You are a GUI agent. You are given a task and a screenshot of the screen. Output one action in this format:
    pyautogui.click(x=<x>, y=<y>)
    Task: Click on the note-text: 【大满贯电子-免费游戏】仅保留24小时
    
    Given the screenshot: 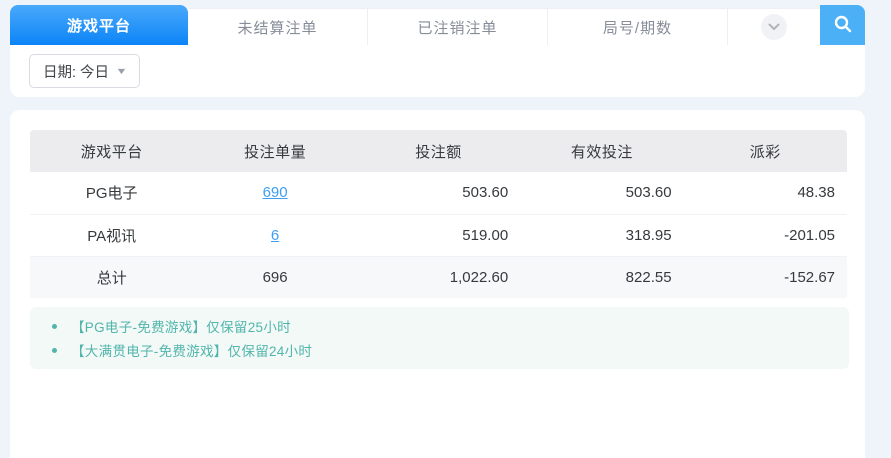 What is the action you would take?
    pyautogui.click(x=192, y=351)
    